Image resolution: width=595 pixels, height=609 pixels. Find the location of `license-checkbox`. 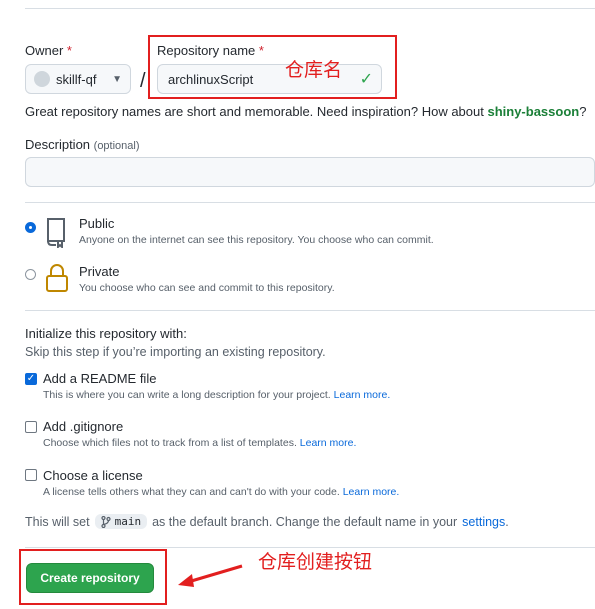

license-checkbox is located at coordinates (31, 475).